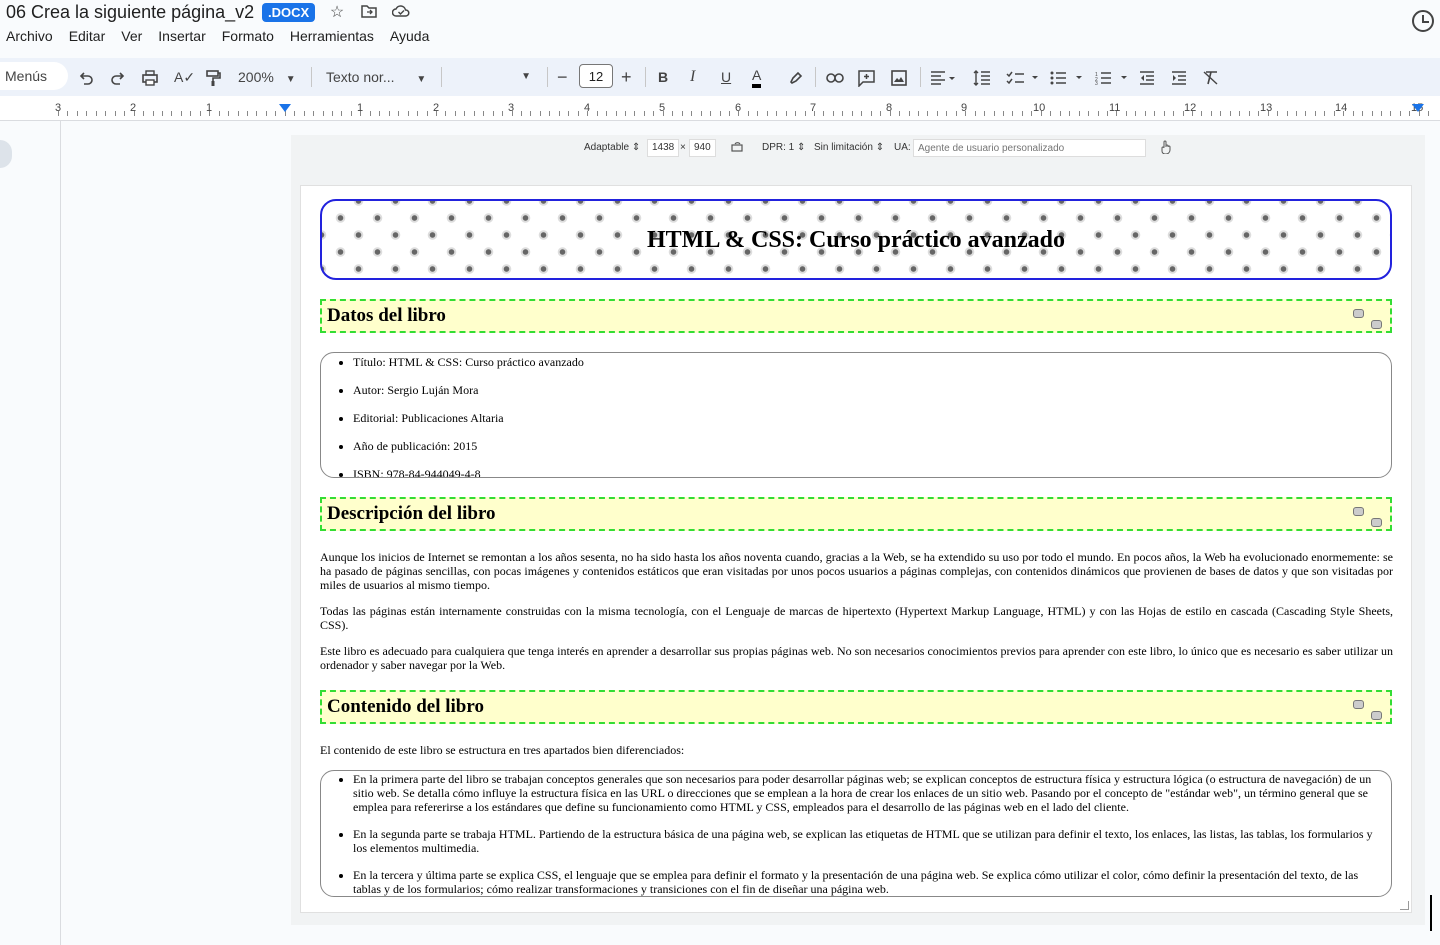 Image resolution: width=1440 pixels, height=945 pixels. What do you see at coordinates (1029, 148) in the screenshot?
I see `user-agent-input` at bounding box center [1029, 148].